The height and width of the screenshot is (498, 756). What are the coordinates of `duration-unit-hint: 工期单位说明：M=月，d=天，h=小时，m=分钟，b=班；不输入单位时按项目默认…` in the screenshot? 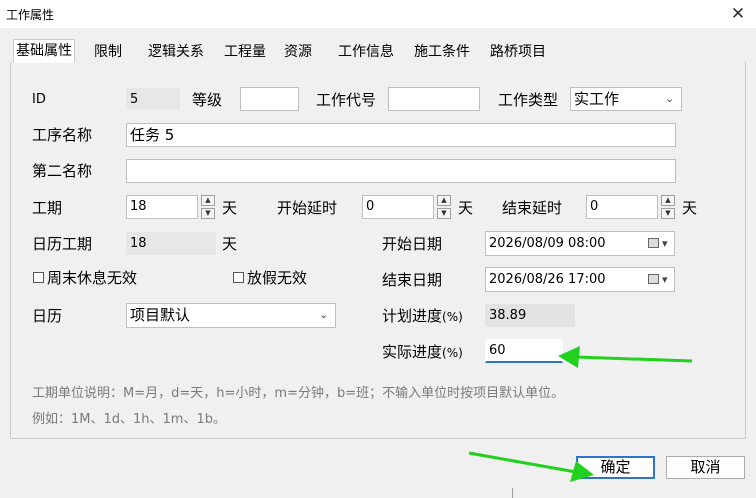 It's located at (298, 393).